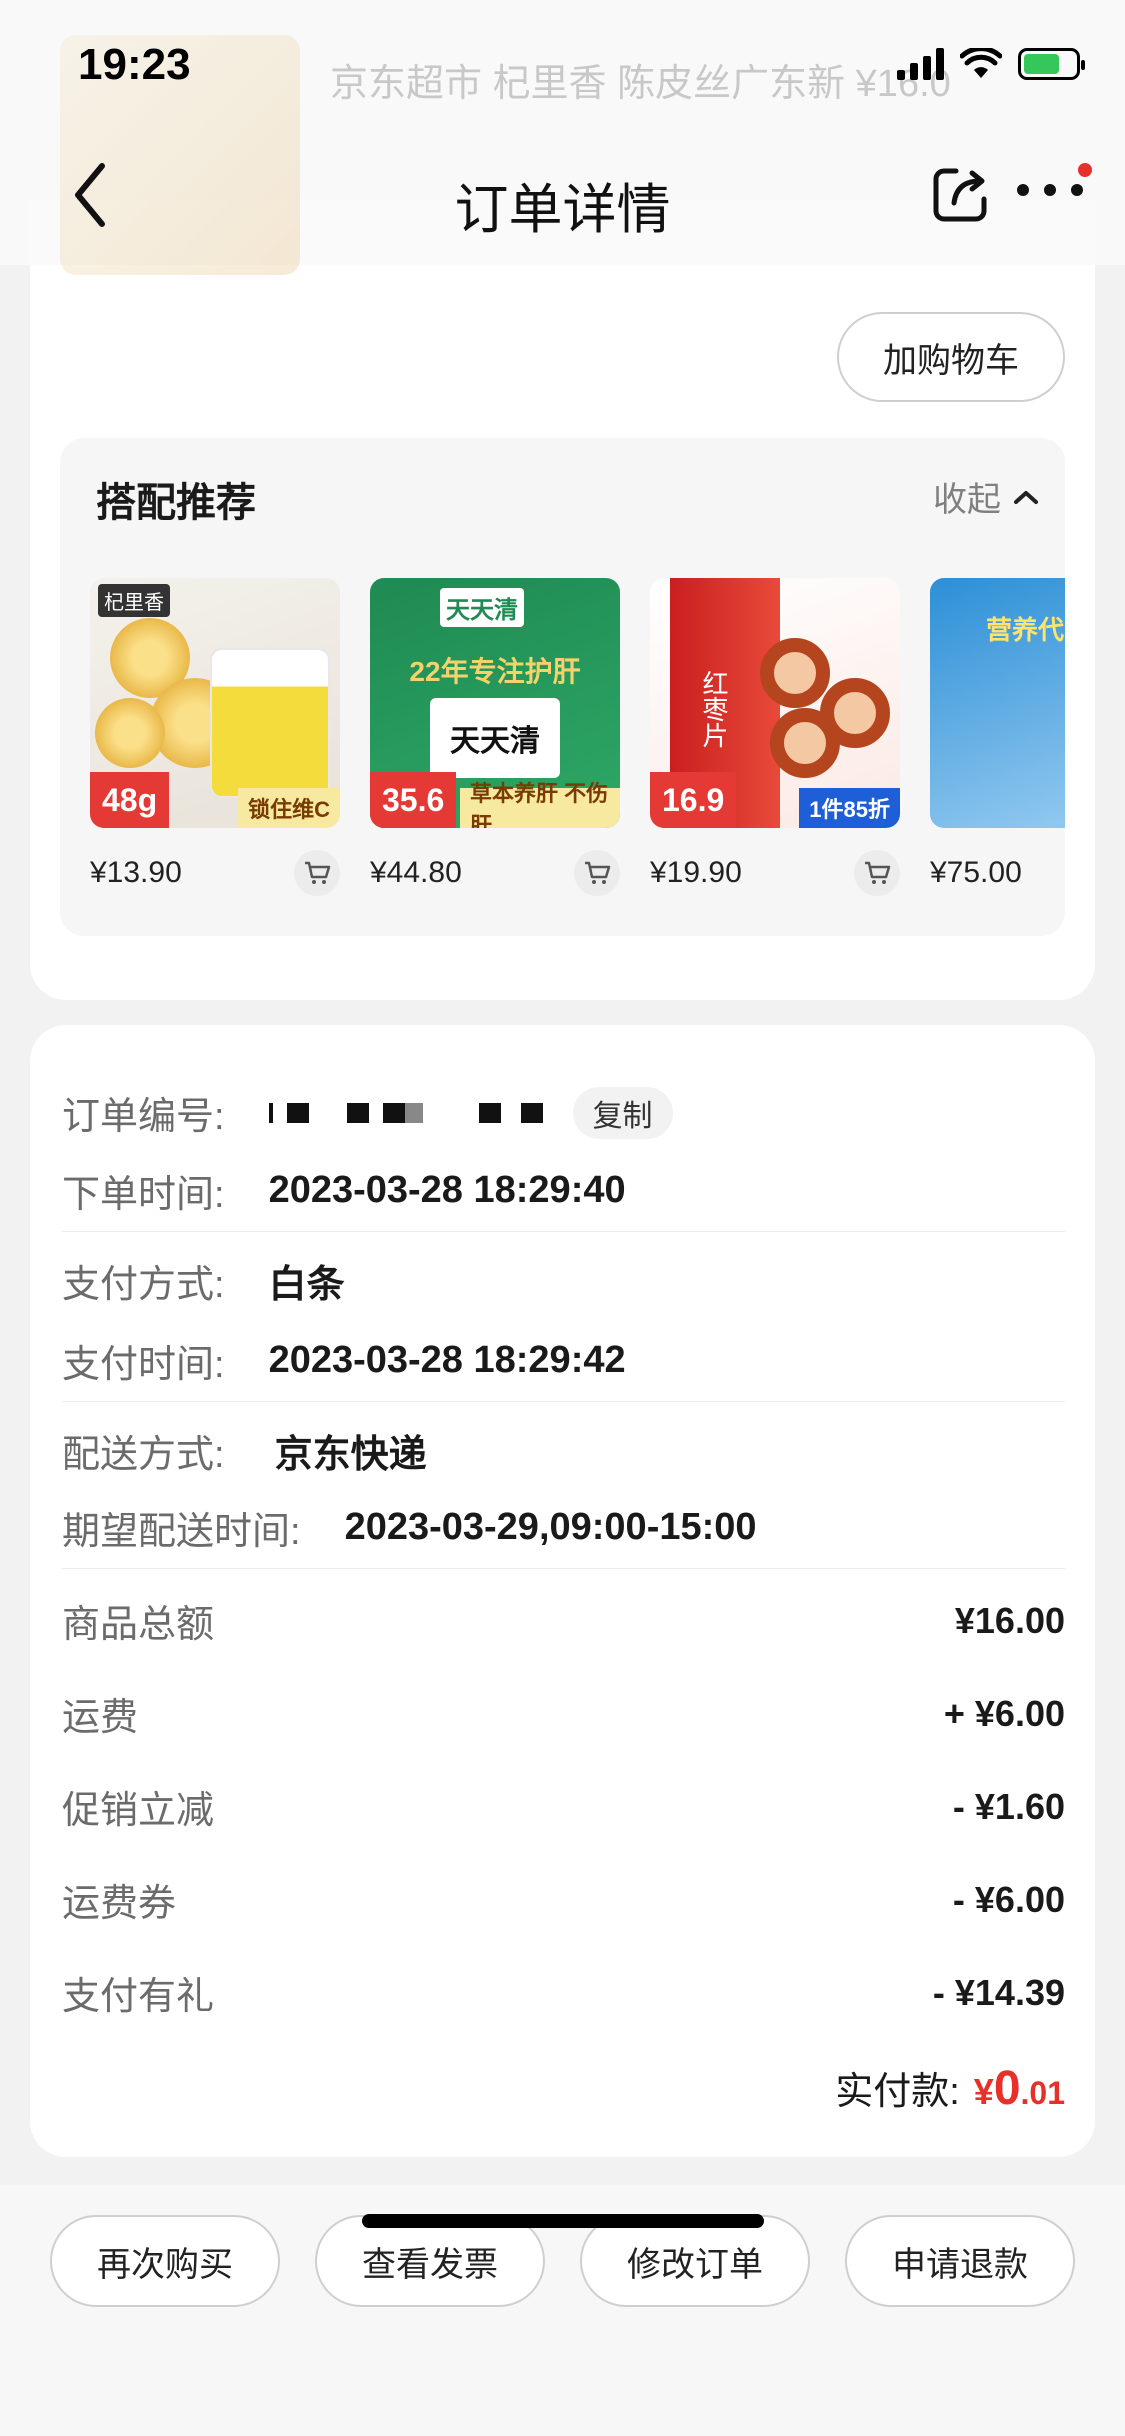 Image resolution: width=1125 pixels, height=2436 pixels. I want to click on amount-value: - ¥14.39, so click(998, 1992).